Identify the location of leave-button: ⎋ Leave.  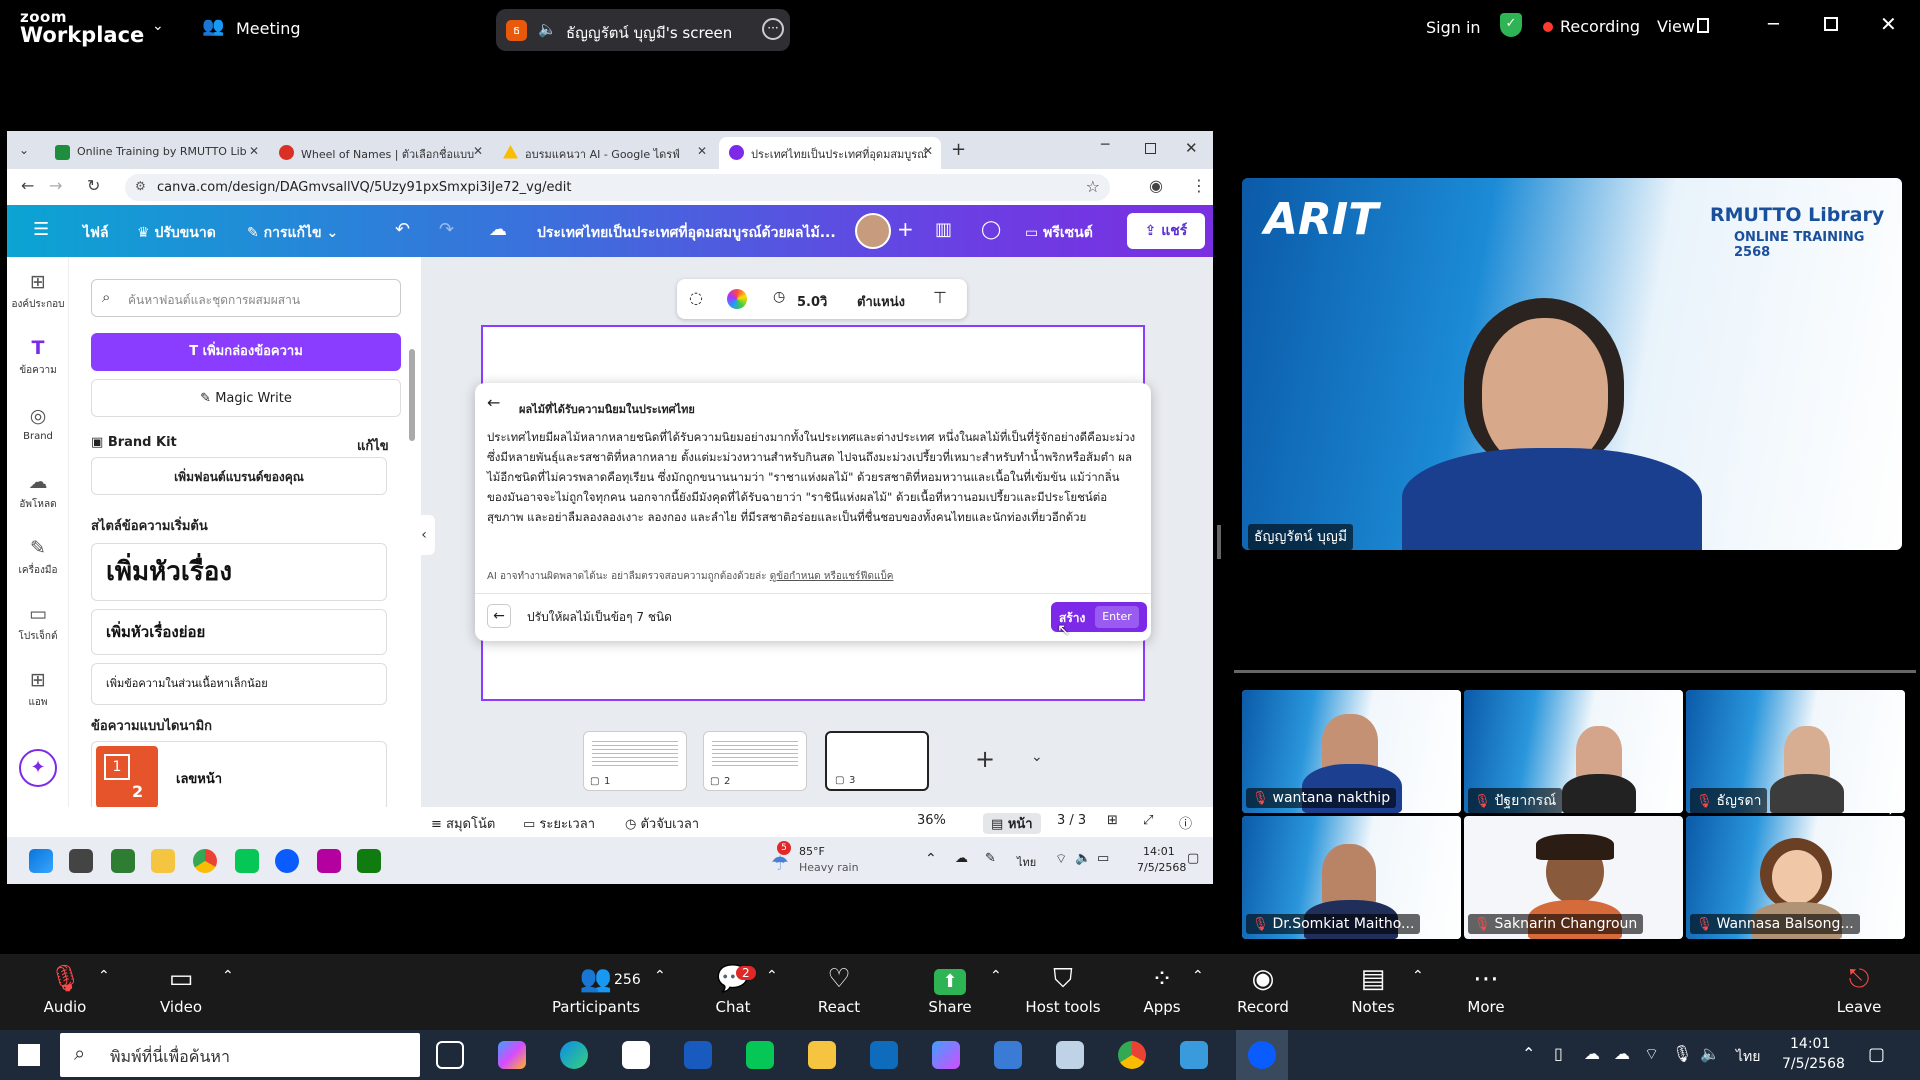
(1859, 990).